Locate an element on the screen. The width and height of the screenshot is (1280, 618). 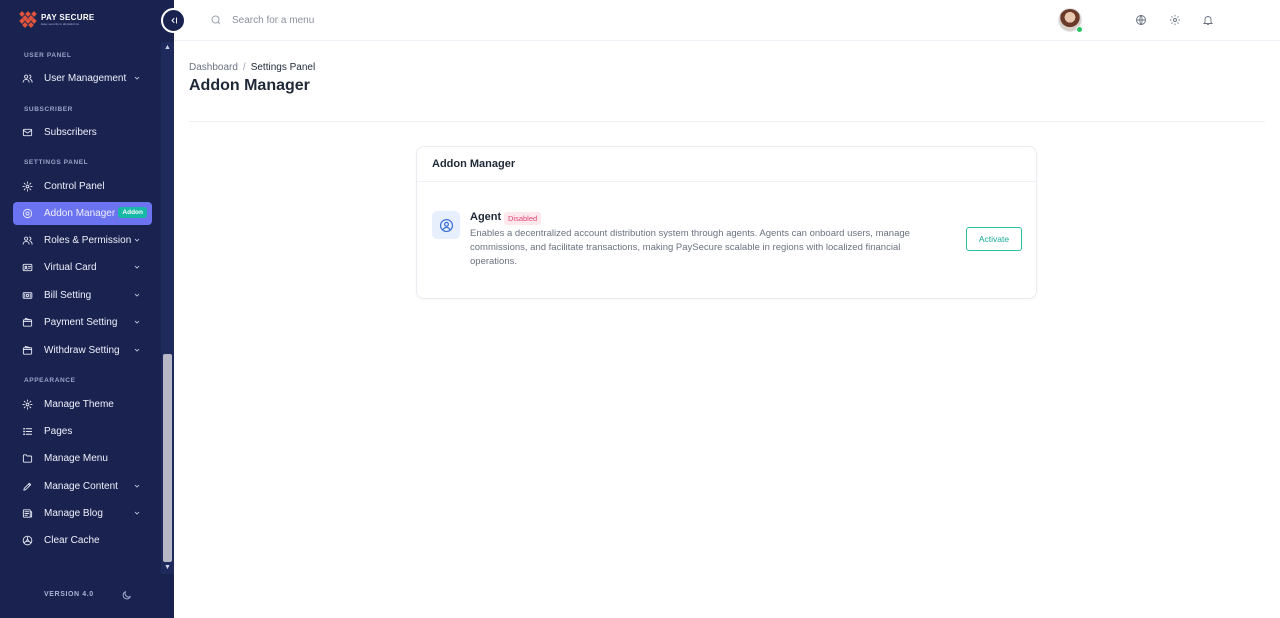
list-icon is located at coordinates (27, 431).